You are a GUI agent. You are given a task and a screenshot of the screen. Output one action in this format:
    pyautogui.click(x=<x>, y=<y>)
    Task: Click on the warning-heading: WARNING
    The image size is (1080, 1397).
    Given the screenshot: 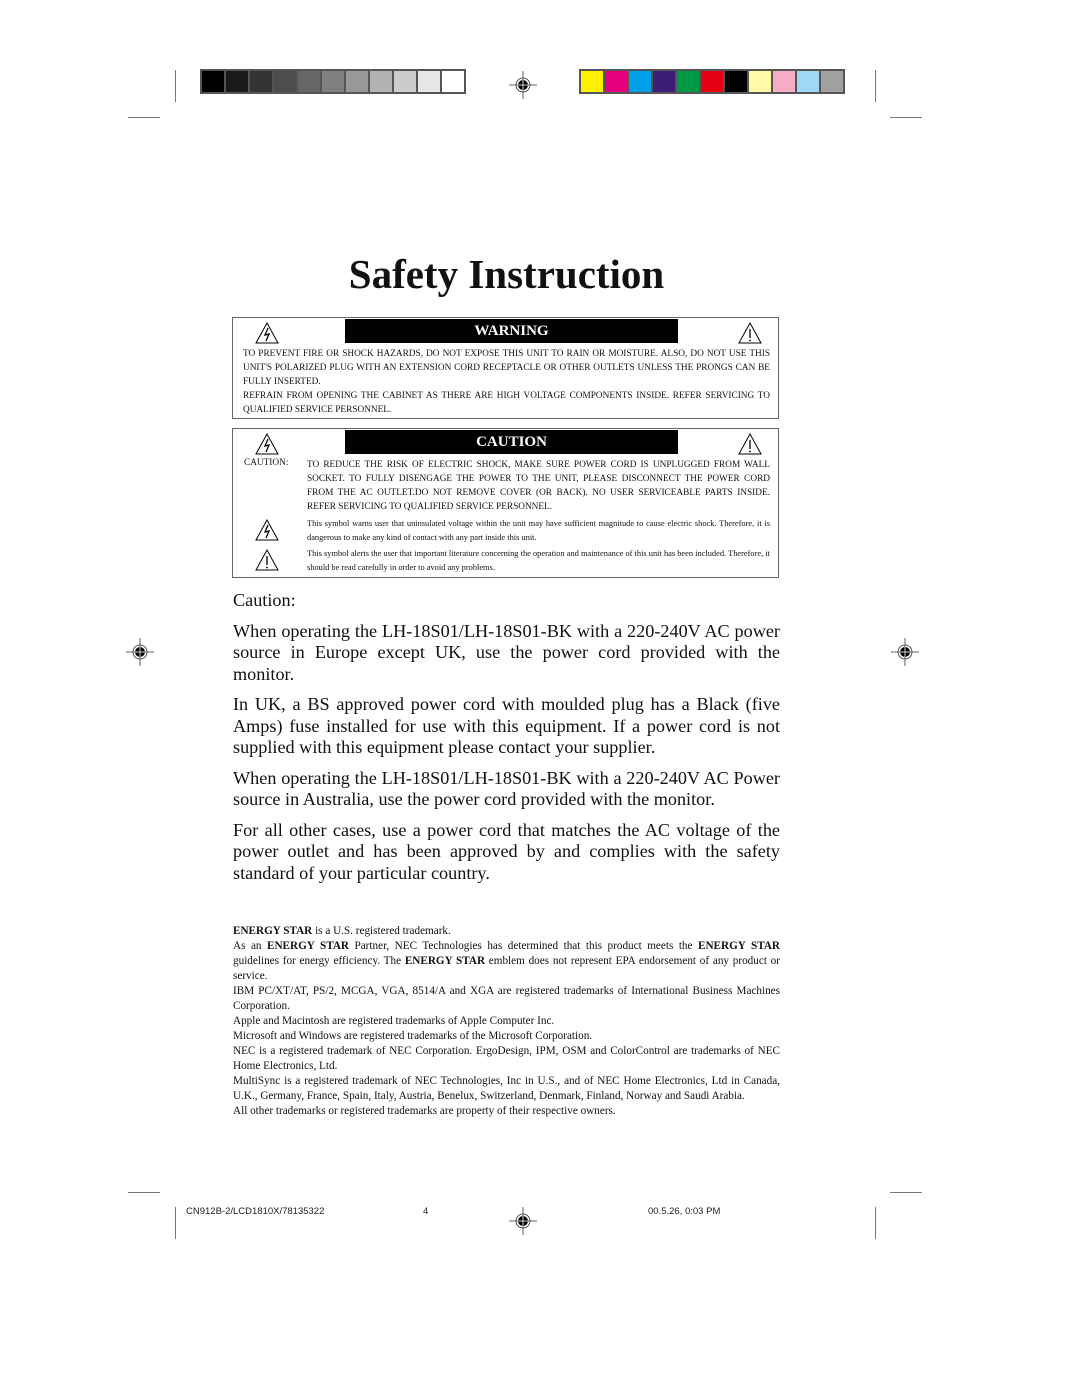 What is the action you would take?
    pyautogui.click(x=511, y=331)
    